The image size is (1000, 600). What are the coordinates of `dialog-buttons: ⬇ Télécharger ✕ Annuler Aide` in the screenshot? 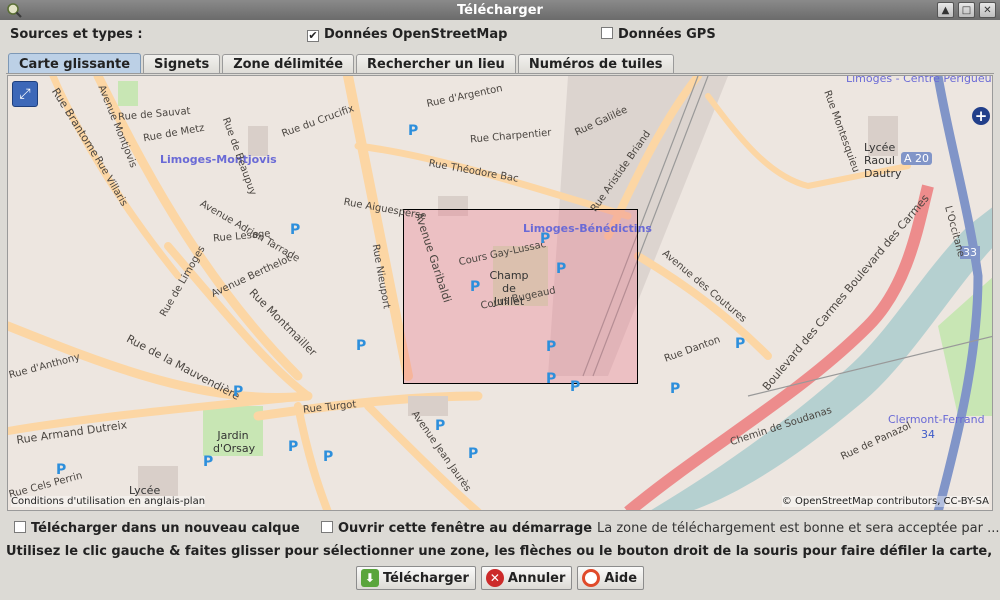 It's located at (500, 578).